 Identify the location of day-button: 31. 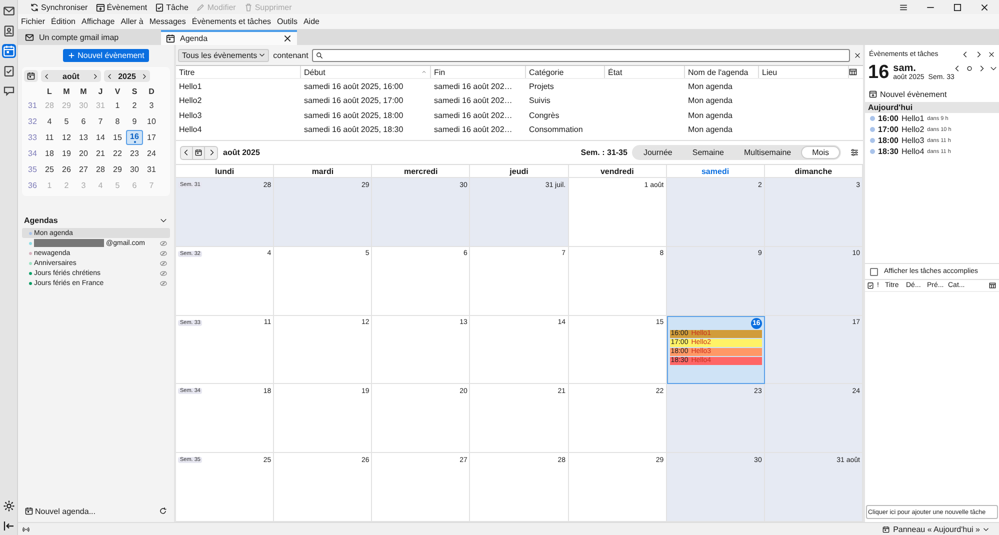
(151, 169).